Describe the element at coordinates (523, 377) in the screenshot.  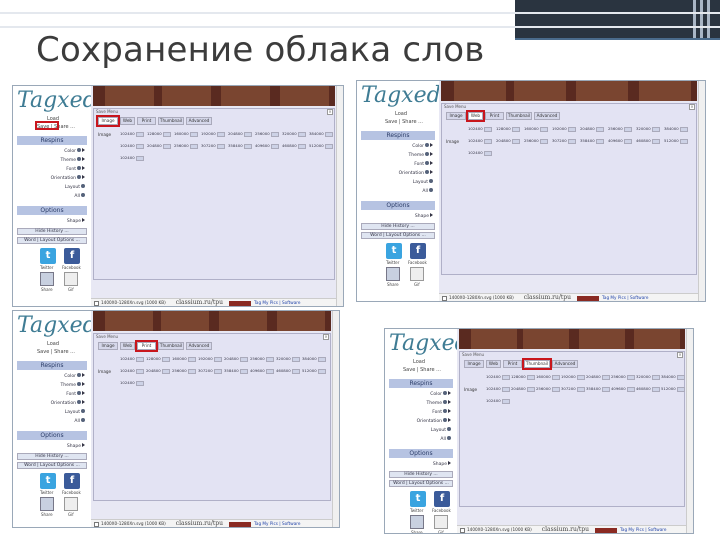
I see `size-option: 1280X0` at that location.